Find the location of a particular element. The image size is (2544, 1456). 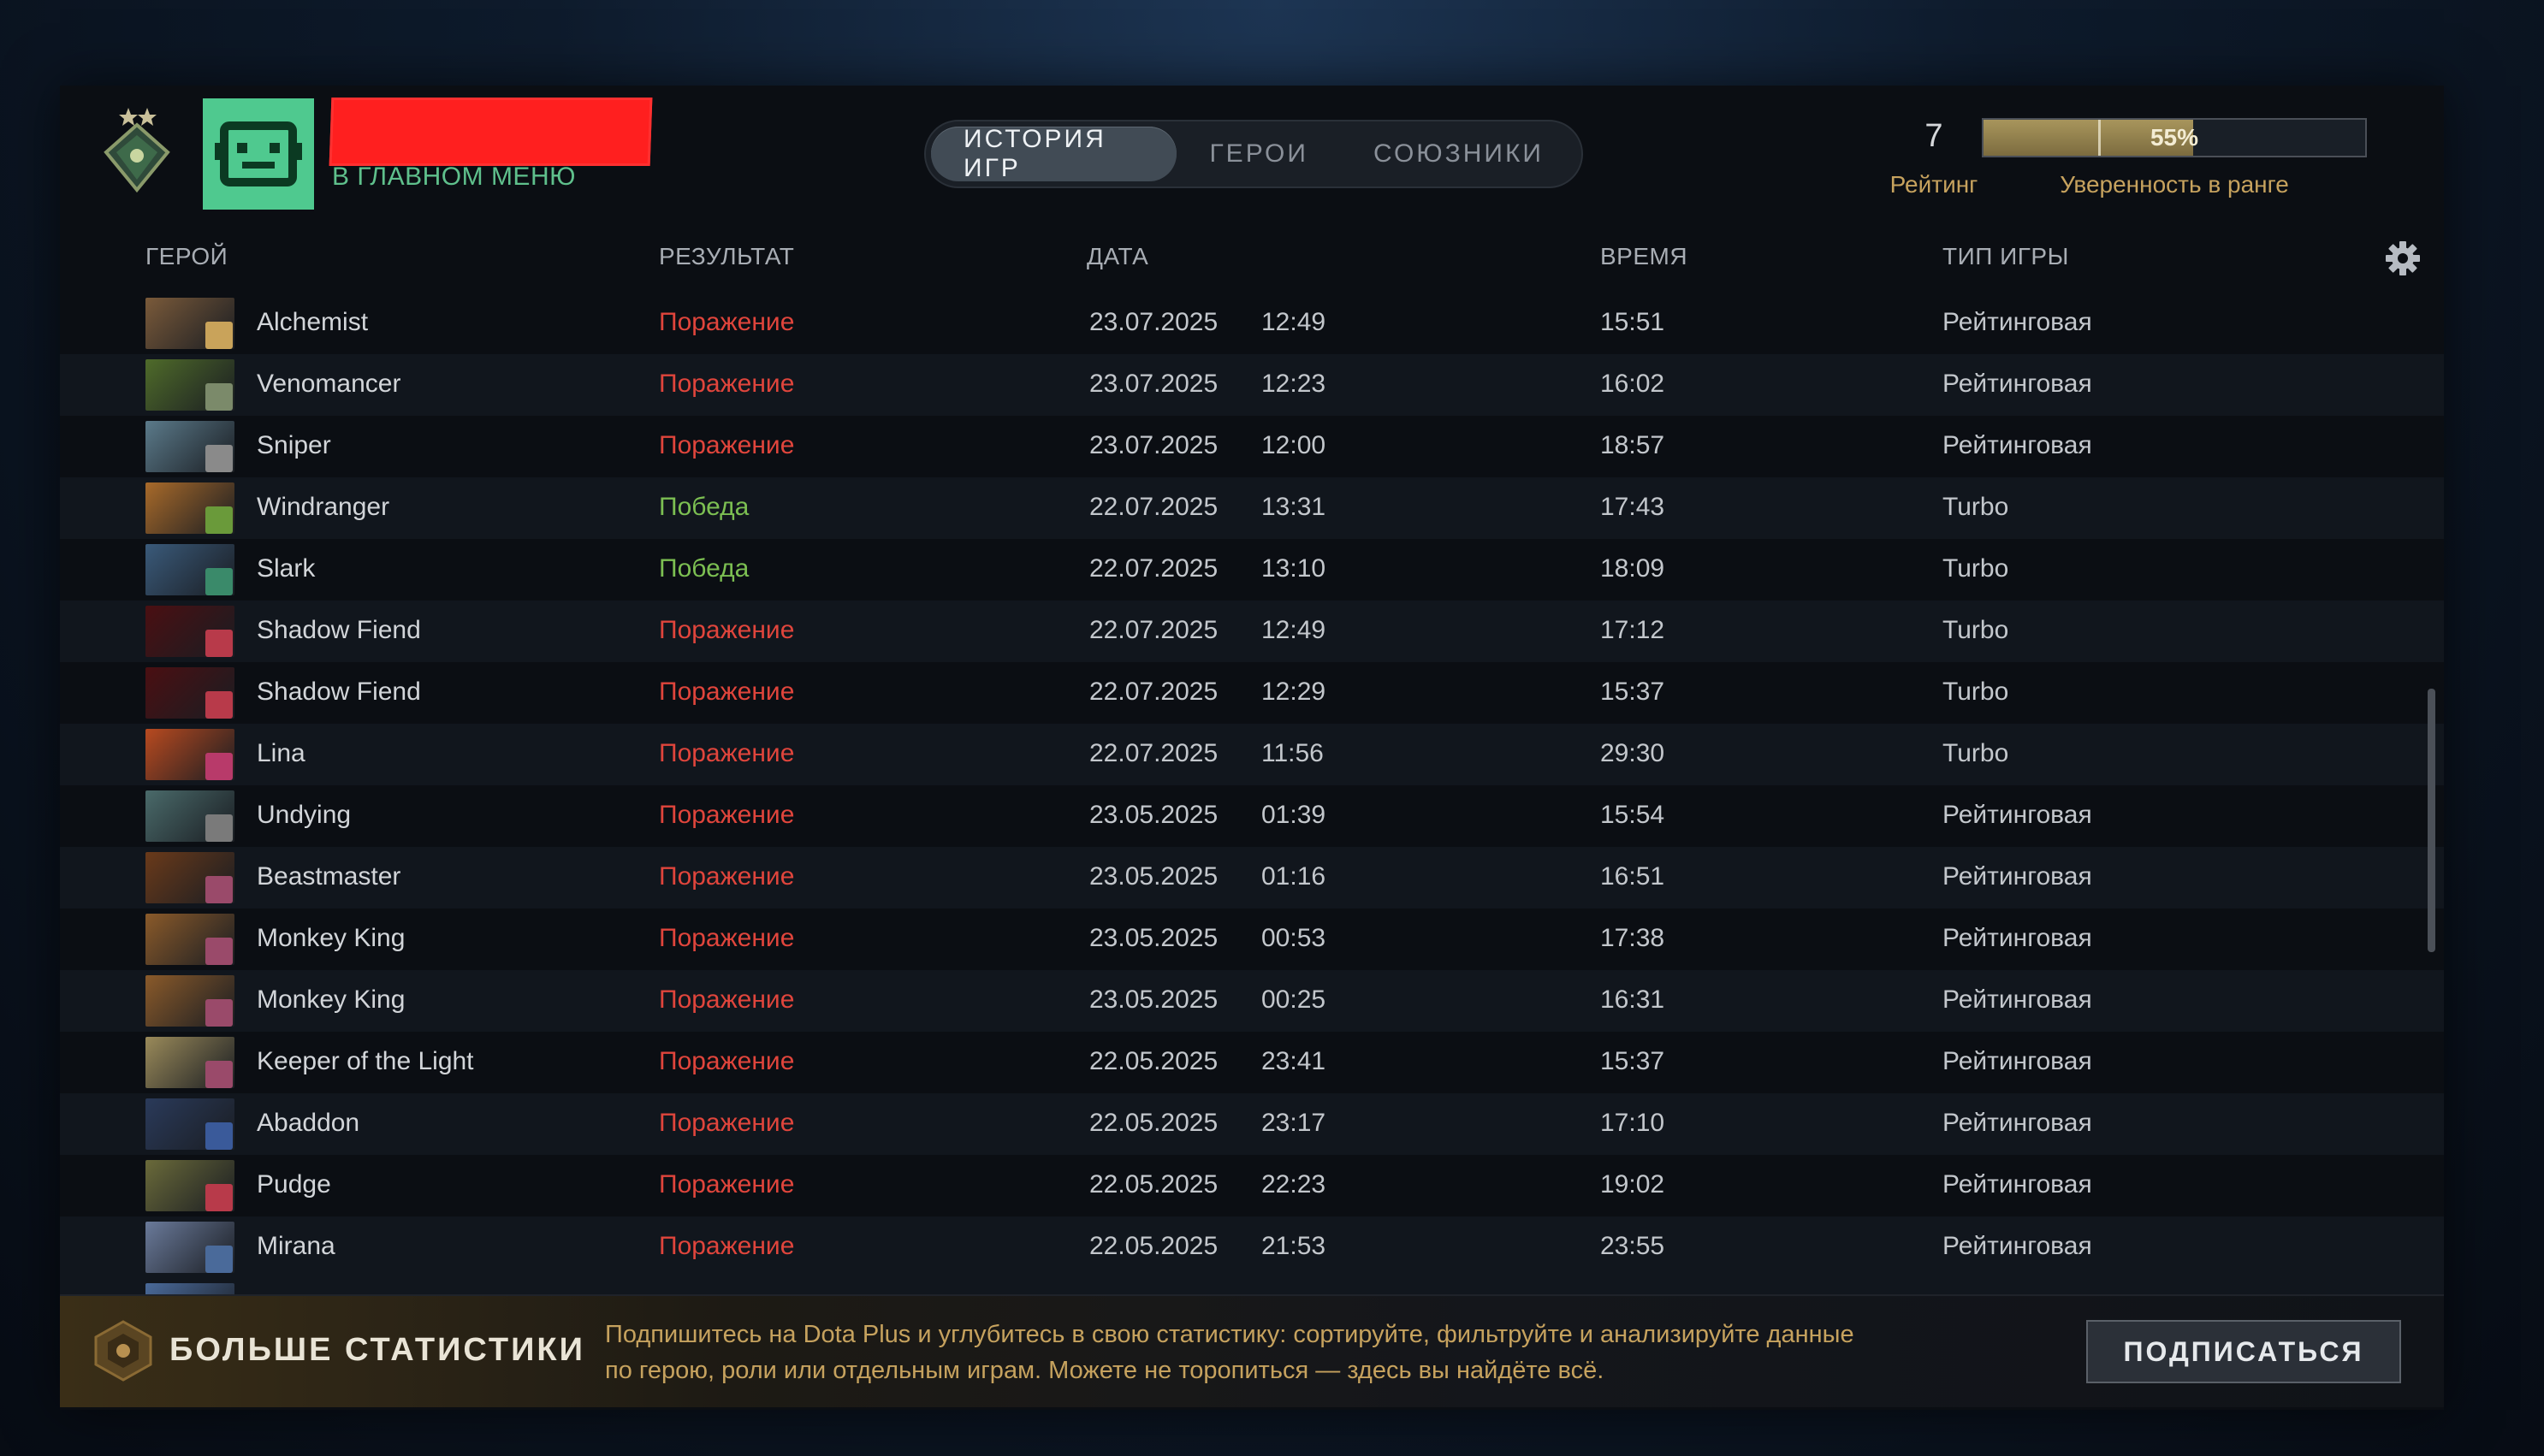

table-row: Slark Победа 22.07.2025 13:10 18:09 Turbo is located at coordinates (1252, 570).